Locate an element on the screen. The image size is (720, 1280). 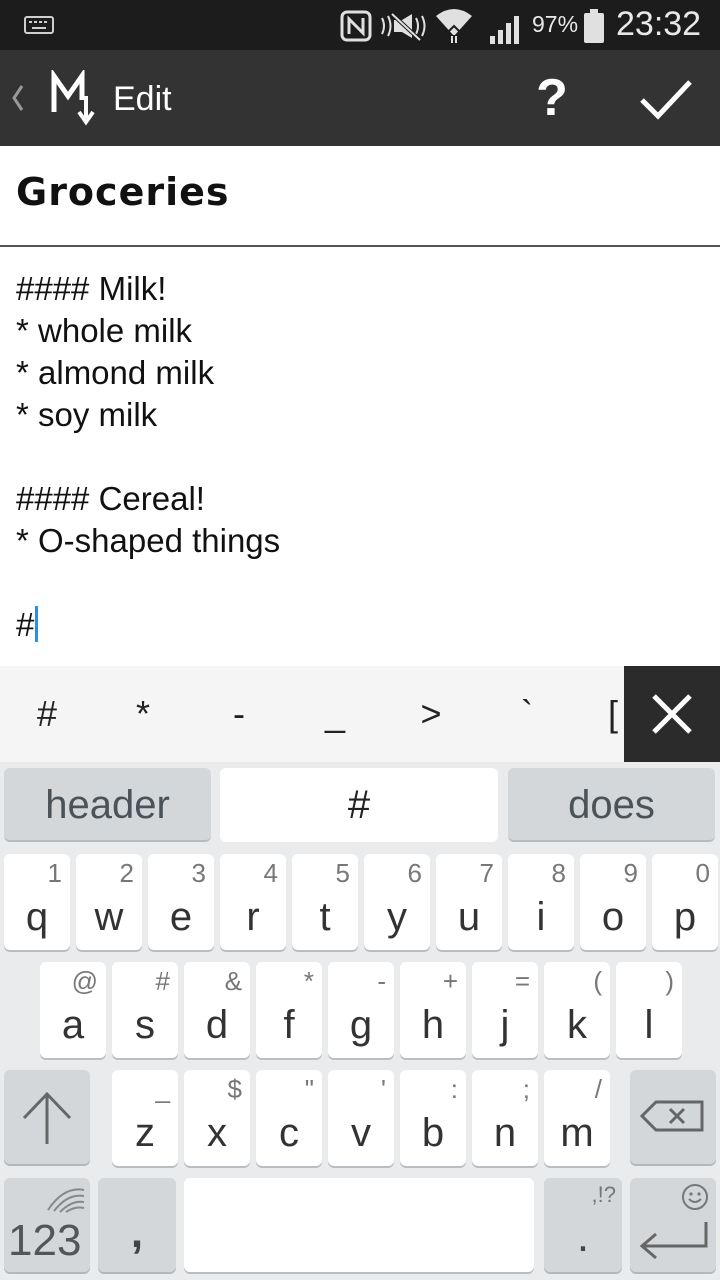
key-a: @ a is located at coordinates (73, 1010).